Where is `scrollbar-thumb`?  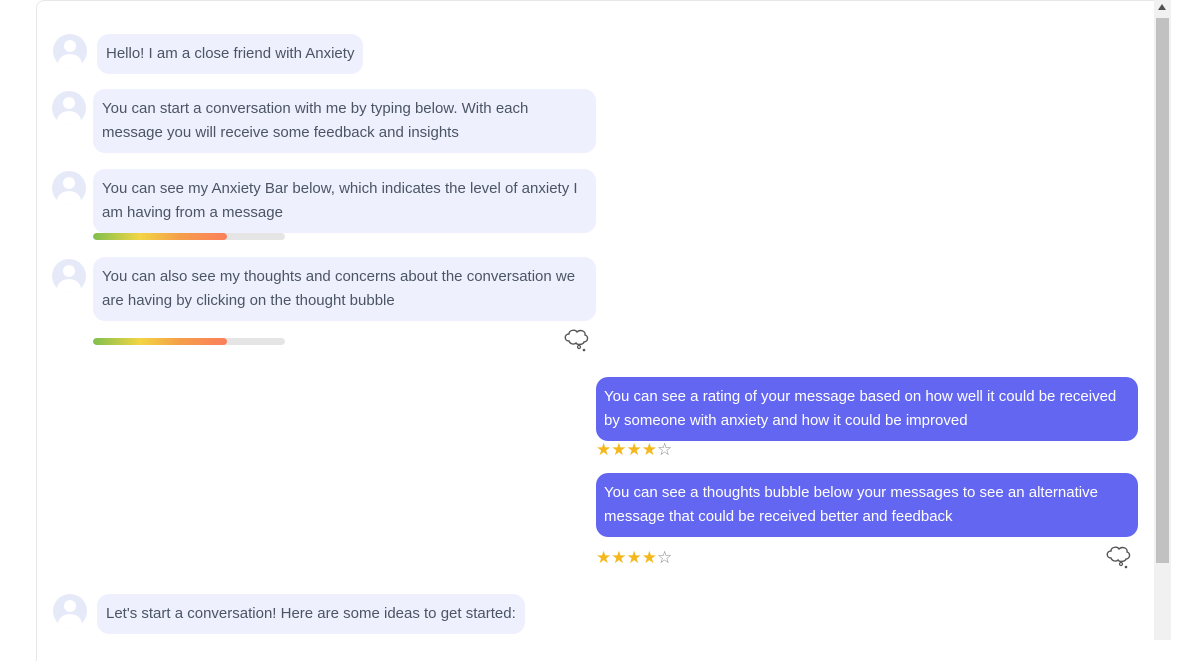 scrollbar-thumb is located at coordinates (1162, 290).